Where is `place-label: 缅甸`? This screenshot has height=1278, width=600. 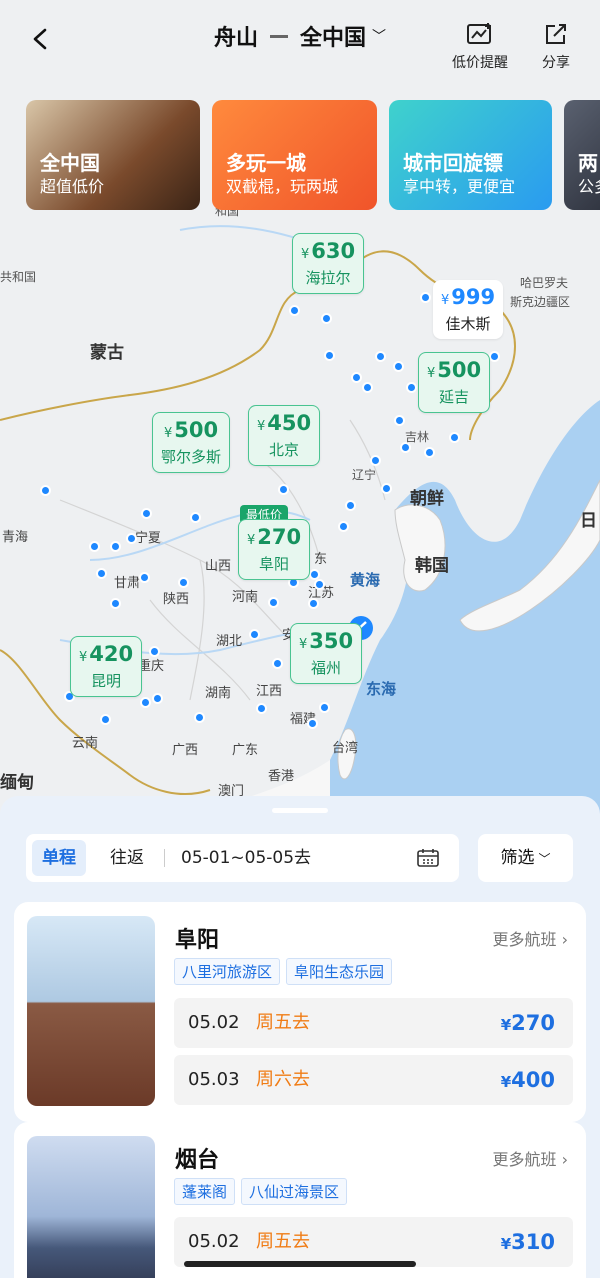
place-label: 缅甸 is located at coordinates (17, 783).